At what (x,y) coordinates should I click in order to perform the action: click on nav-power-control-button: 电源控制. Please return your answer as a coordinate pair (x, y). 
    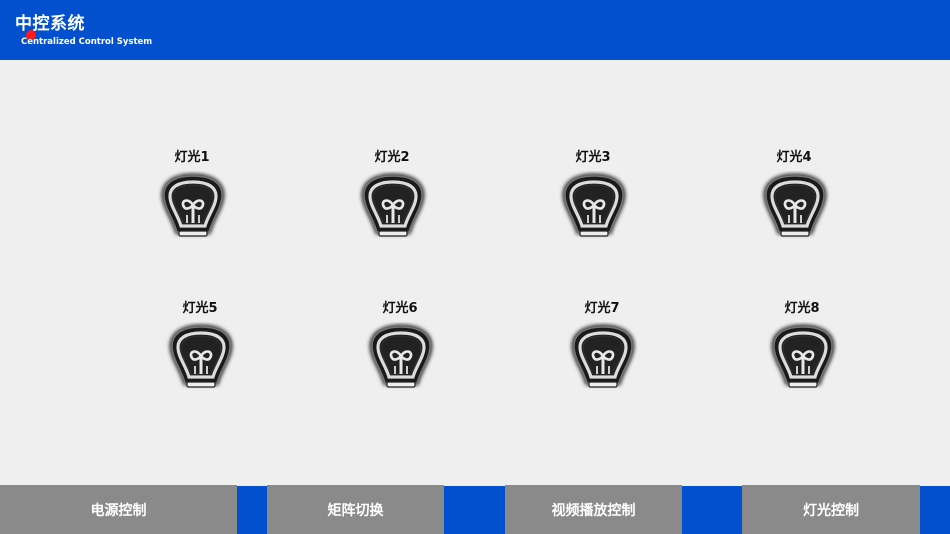
    Looking at the image, I should click on (118, 509).